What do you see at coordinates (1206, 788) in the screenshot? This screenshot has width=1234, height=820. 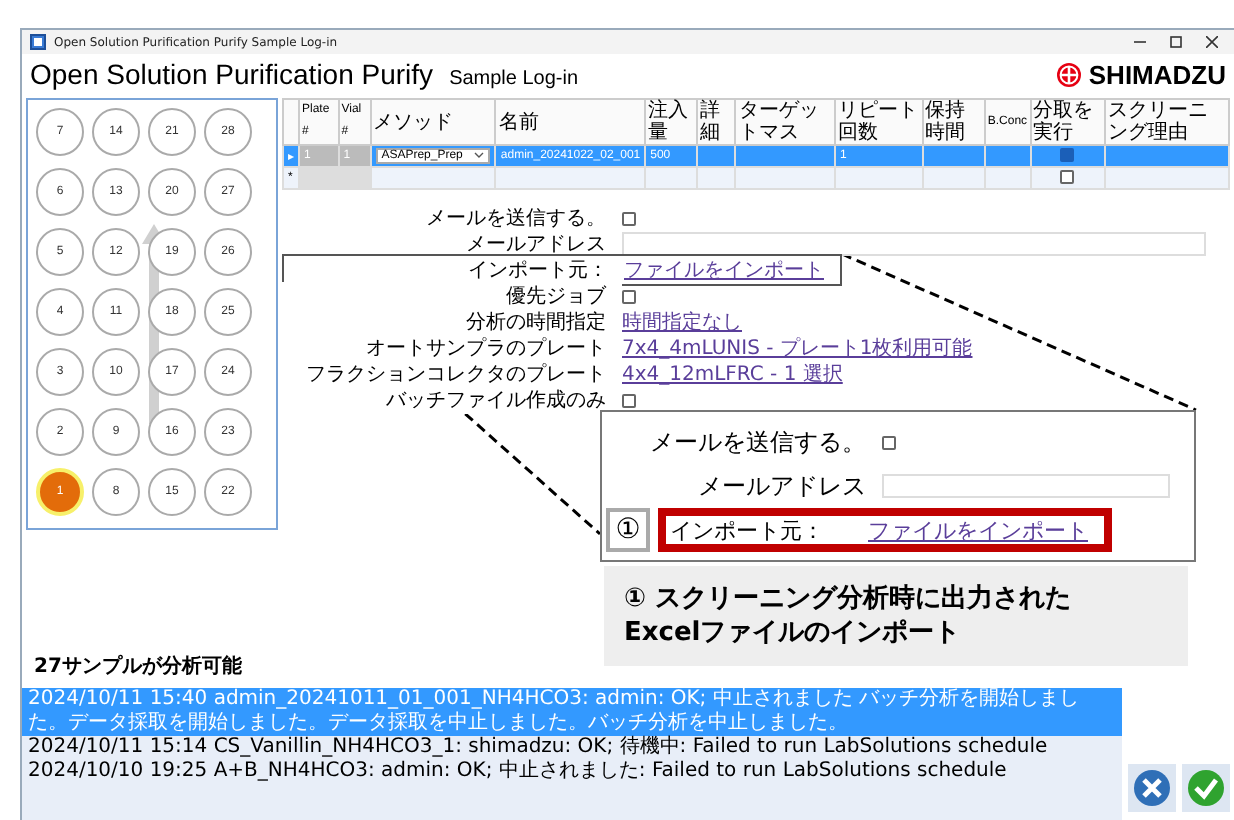 I see `ok-button` at bounding box center [1206, 788].